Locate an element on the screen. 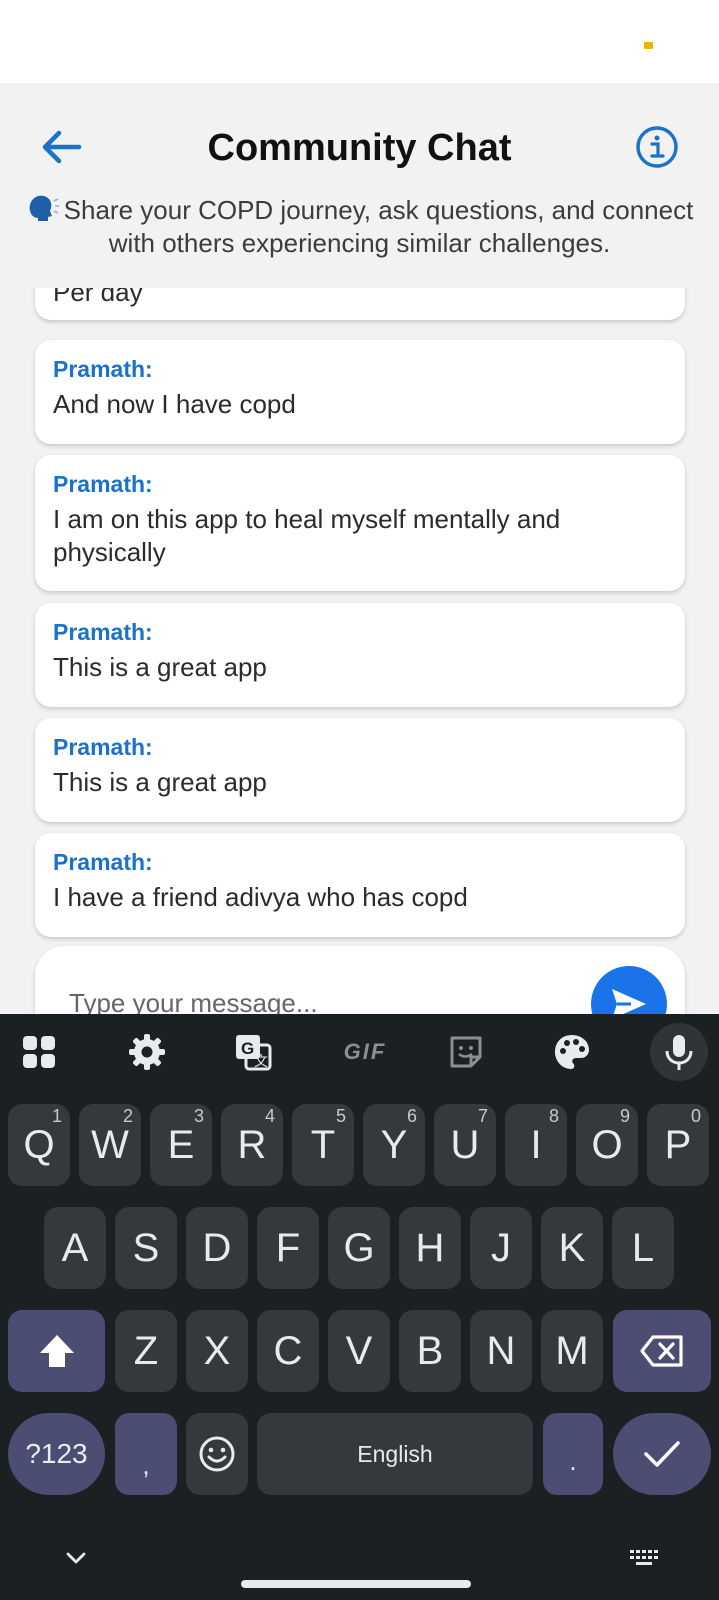 This screenshot has height=1600, width=719. key-m: M is located at coordinates (572, 1351).